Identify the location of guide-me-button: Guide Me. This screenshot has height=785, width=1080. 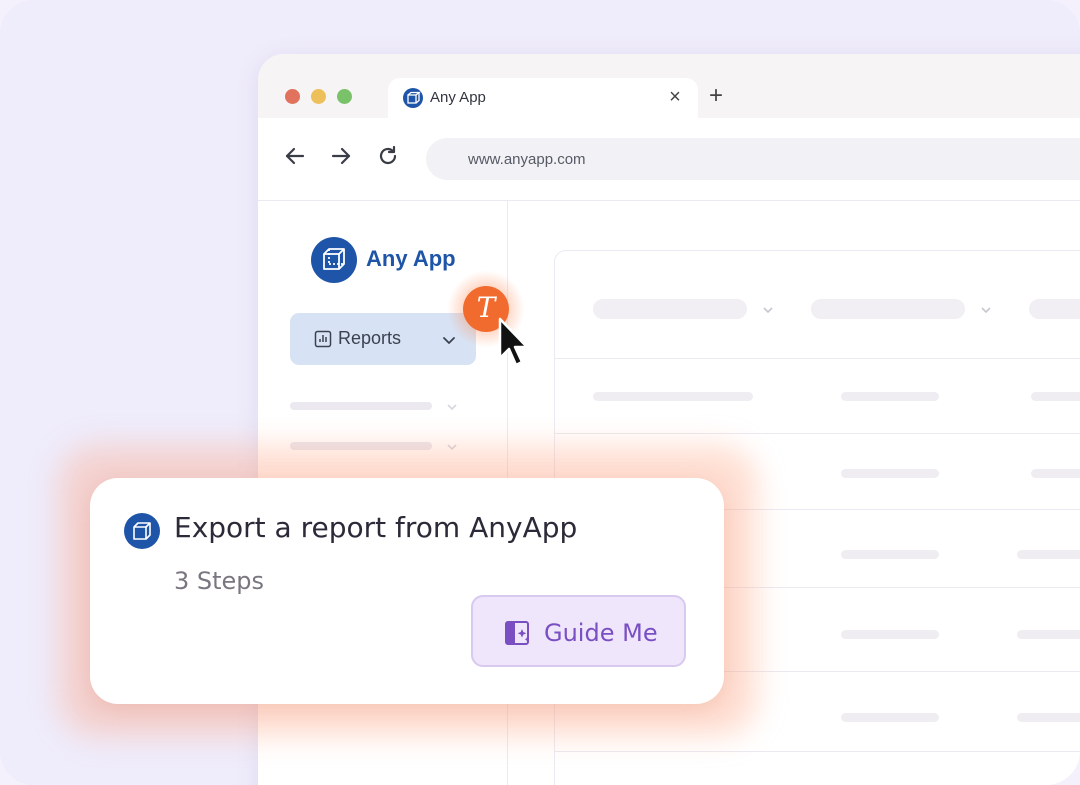
(578, 631).